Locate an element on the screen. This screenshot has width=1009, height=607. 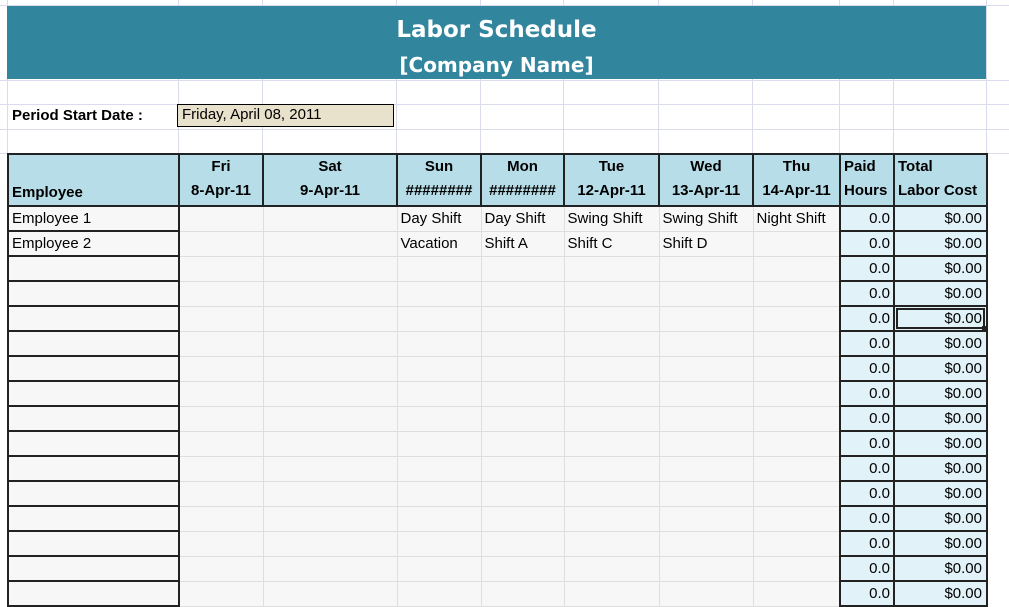
cell-wed: Swing Shift is located at coordinates (706, 218).